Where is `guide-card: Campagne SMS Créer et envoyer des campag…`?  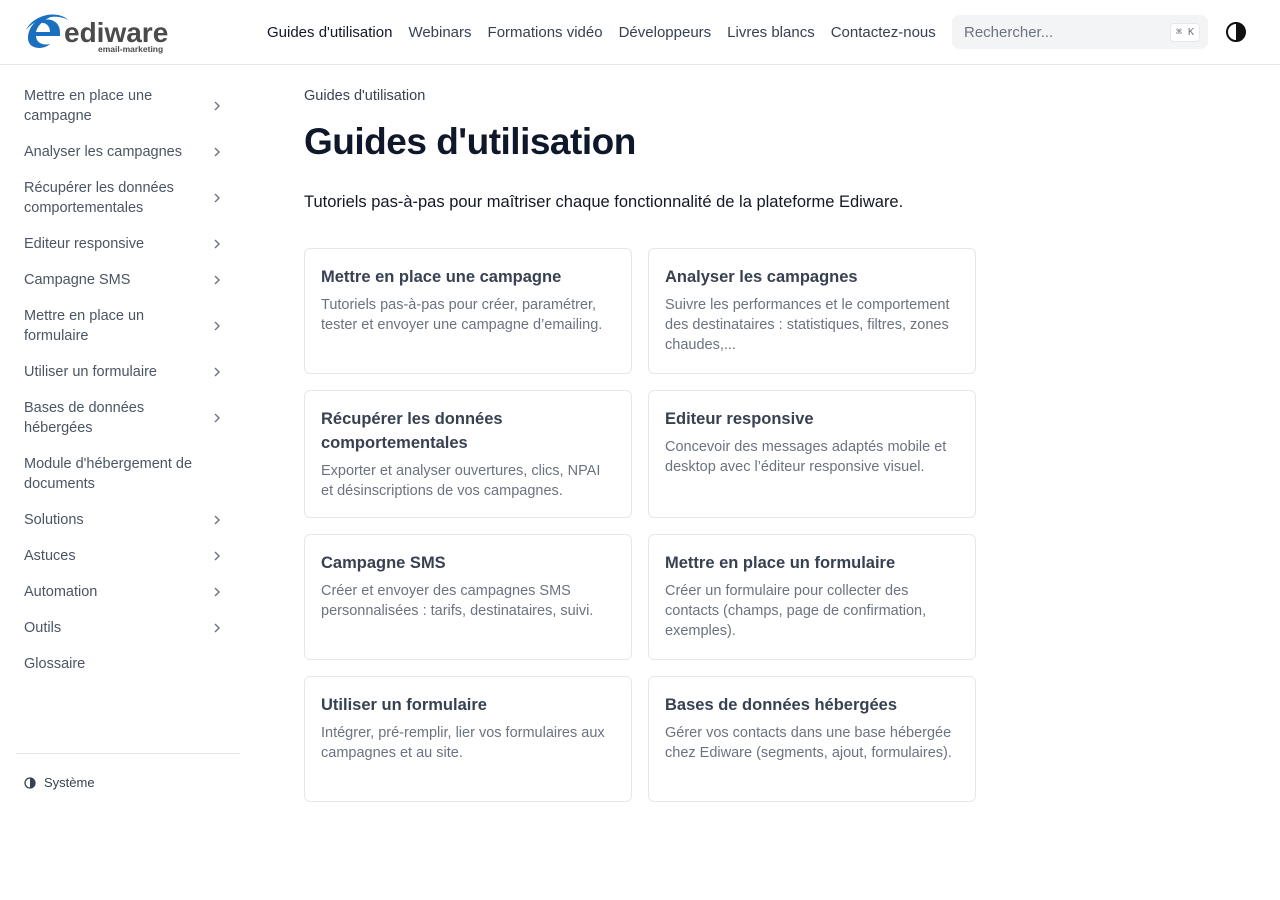
guide-card: Campagne SMS Créer et envoyer des campag… is located at coordinates (468, 597).